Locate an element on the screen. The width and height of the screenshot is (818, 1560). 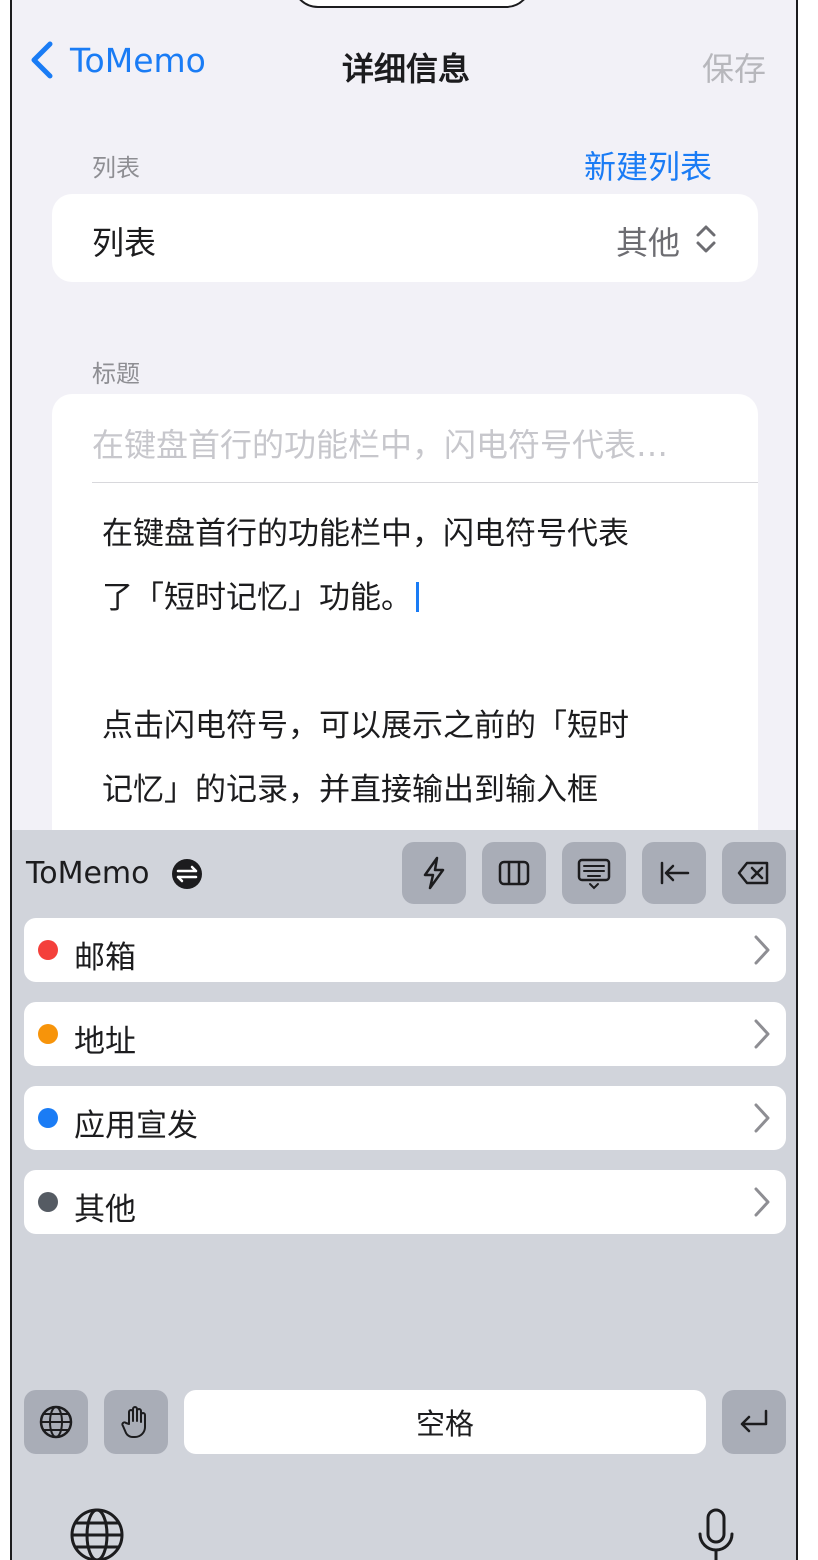
list-item-label: 应用宣发 is located at coordinates (136, 1126).